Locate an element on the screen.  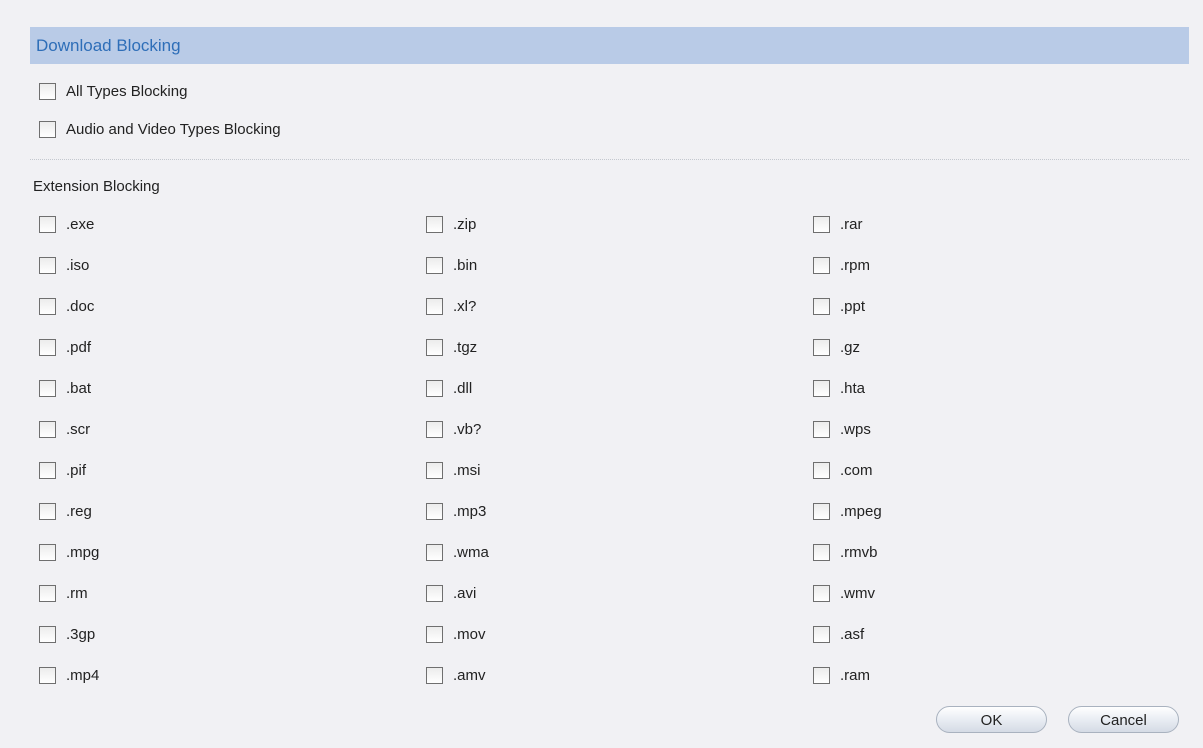
extension-option-tgz: .tgz is located at coordinates (451, 347).